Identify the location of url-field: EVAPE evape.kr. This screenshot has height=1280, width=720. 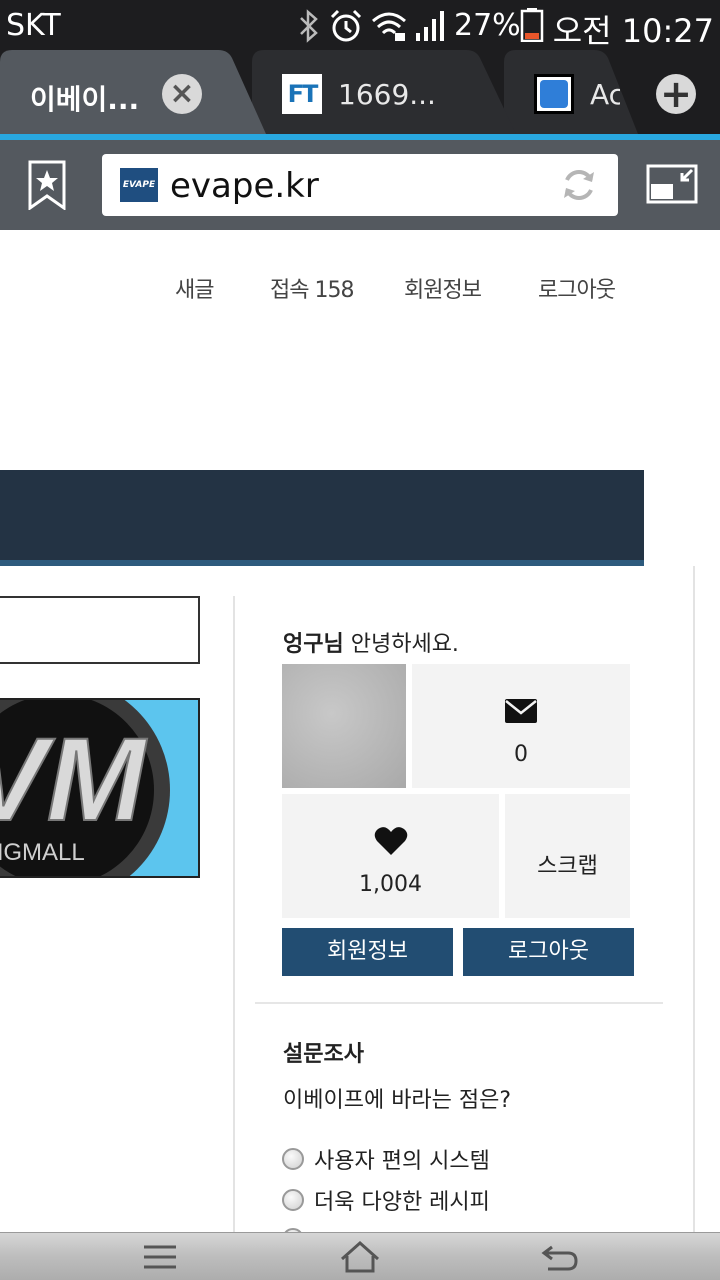
(360, 185).